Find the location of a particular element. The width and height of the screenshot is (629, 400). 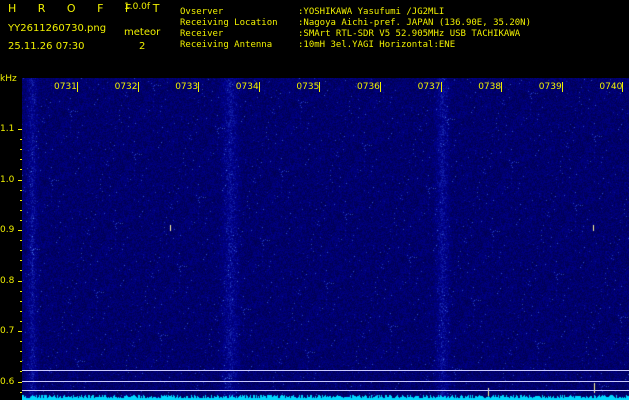

time-tick-label: 0737 is located at coordinates (429, 87).